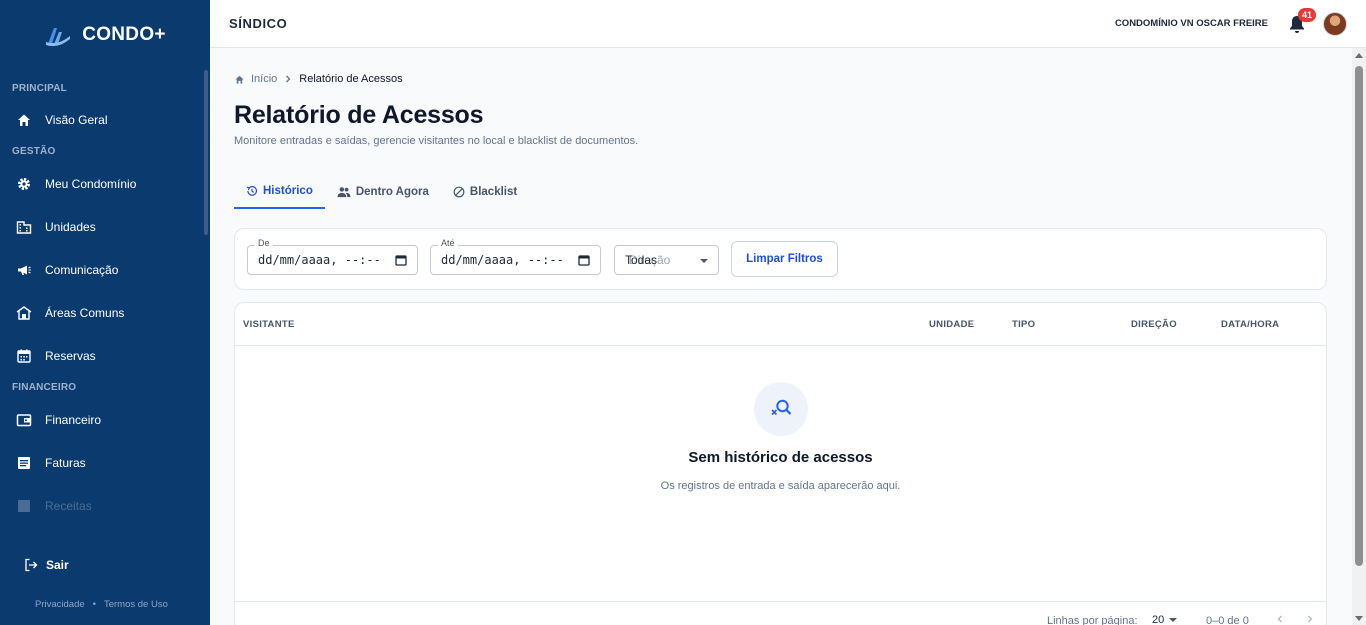 The image size is (1366, 625). I want to click on footer-links: Privacidade • Termos de Uso, so click(101, 604).